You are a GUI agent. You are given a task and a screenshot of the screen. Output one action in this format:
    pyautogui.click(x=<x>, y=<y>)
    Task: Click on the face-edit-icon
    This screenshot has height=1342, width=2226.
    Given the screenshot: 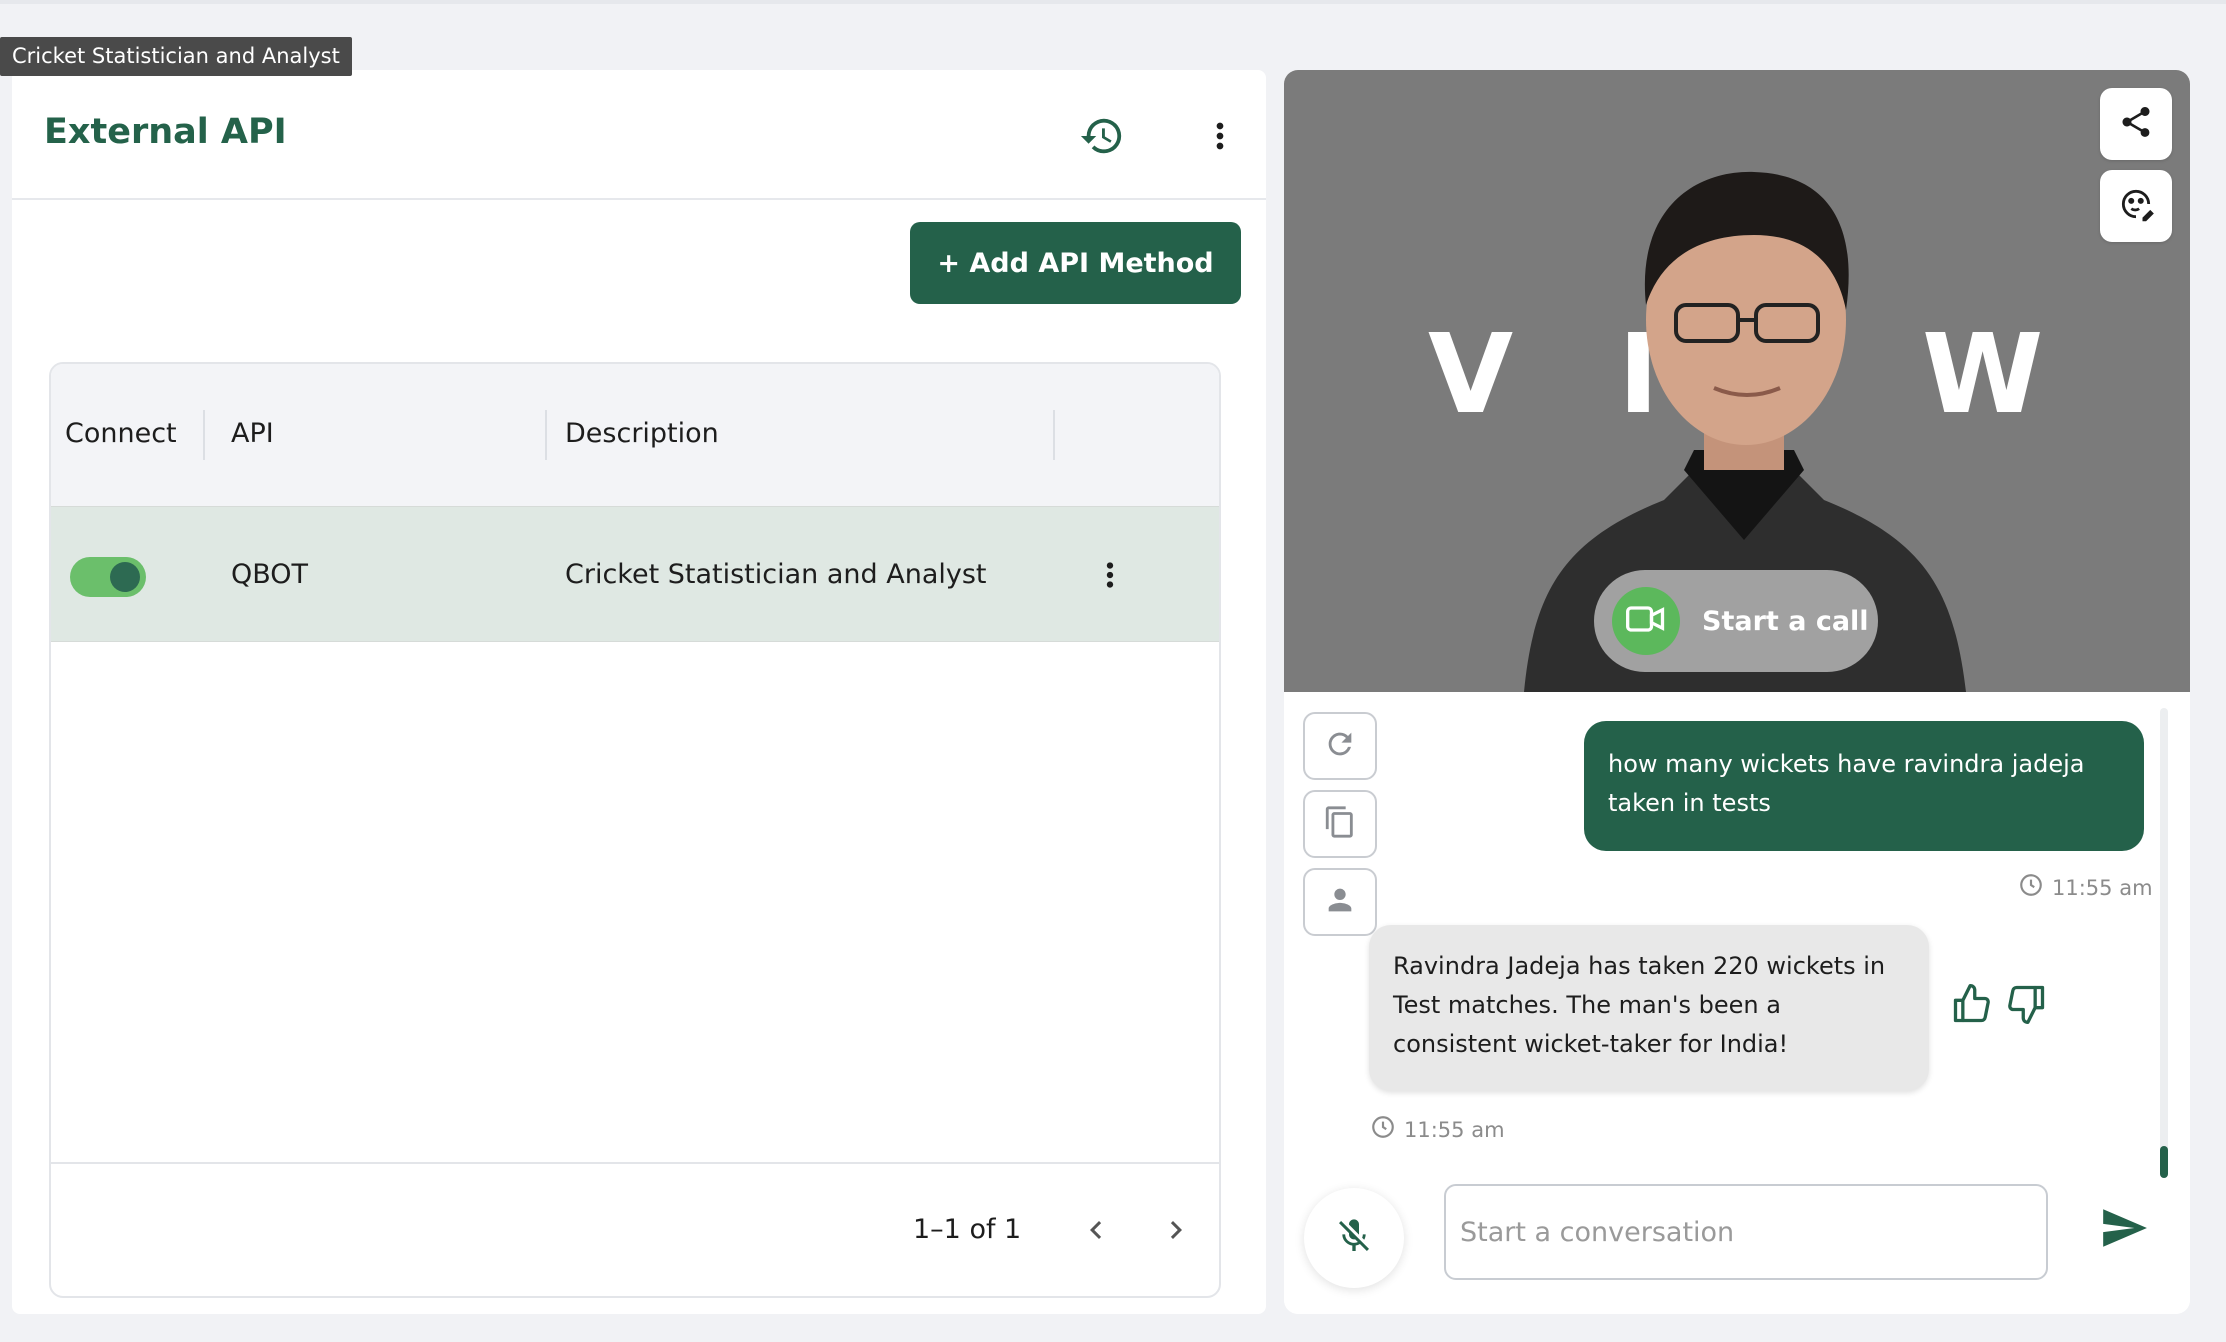 What is the action you would take?
    pyautogui.click(x=2136, y=206)
    